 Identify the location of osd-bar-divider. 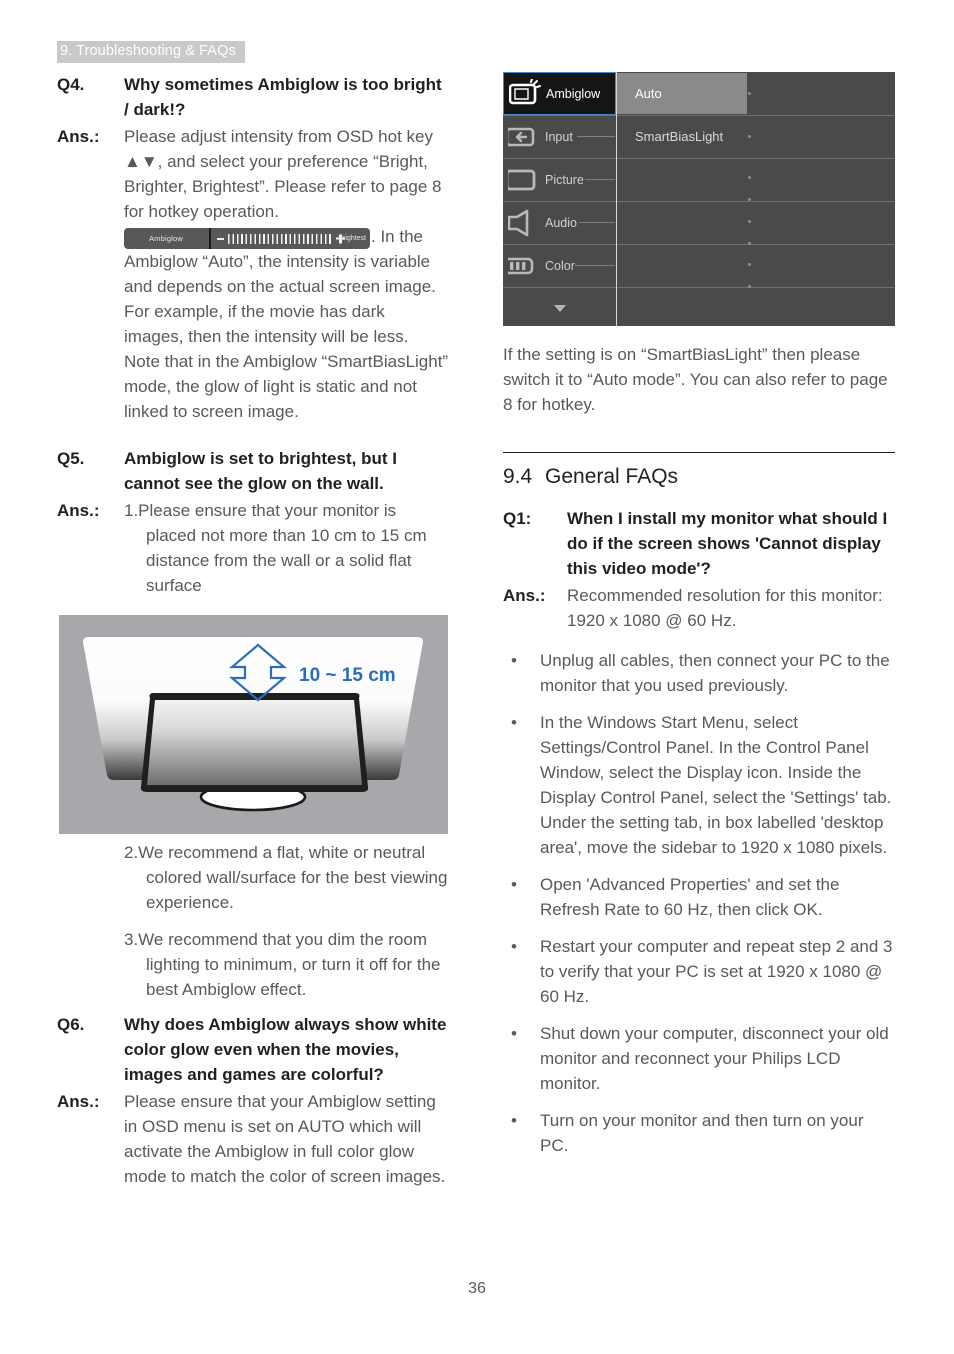
(210, 238).